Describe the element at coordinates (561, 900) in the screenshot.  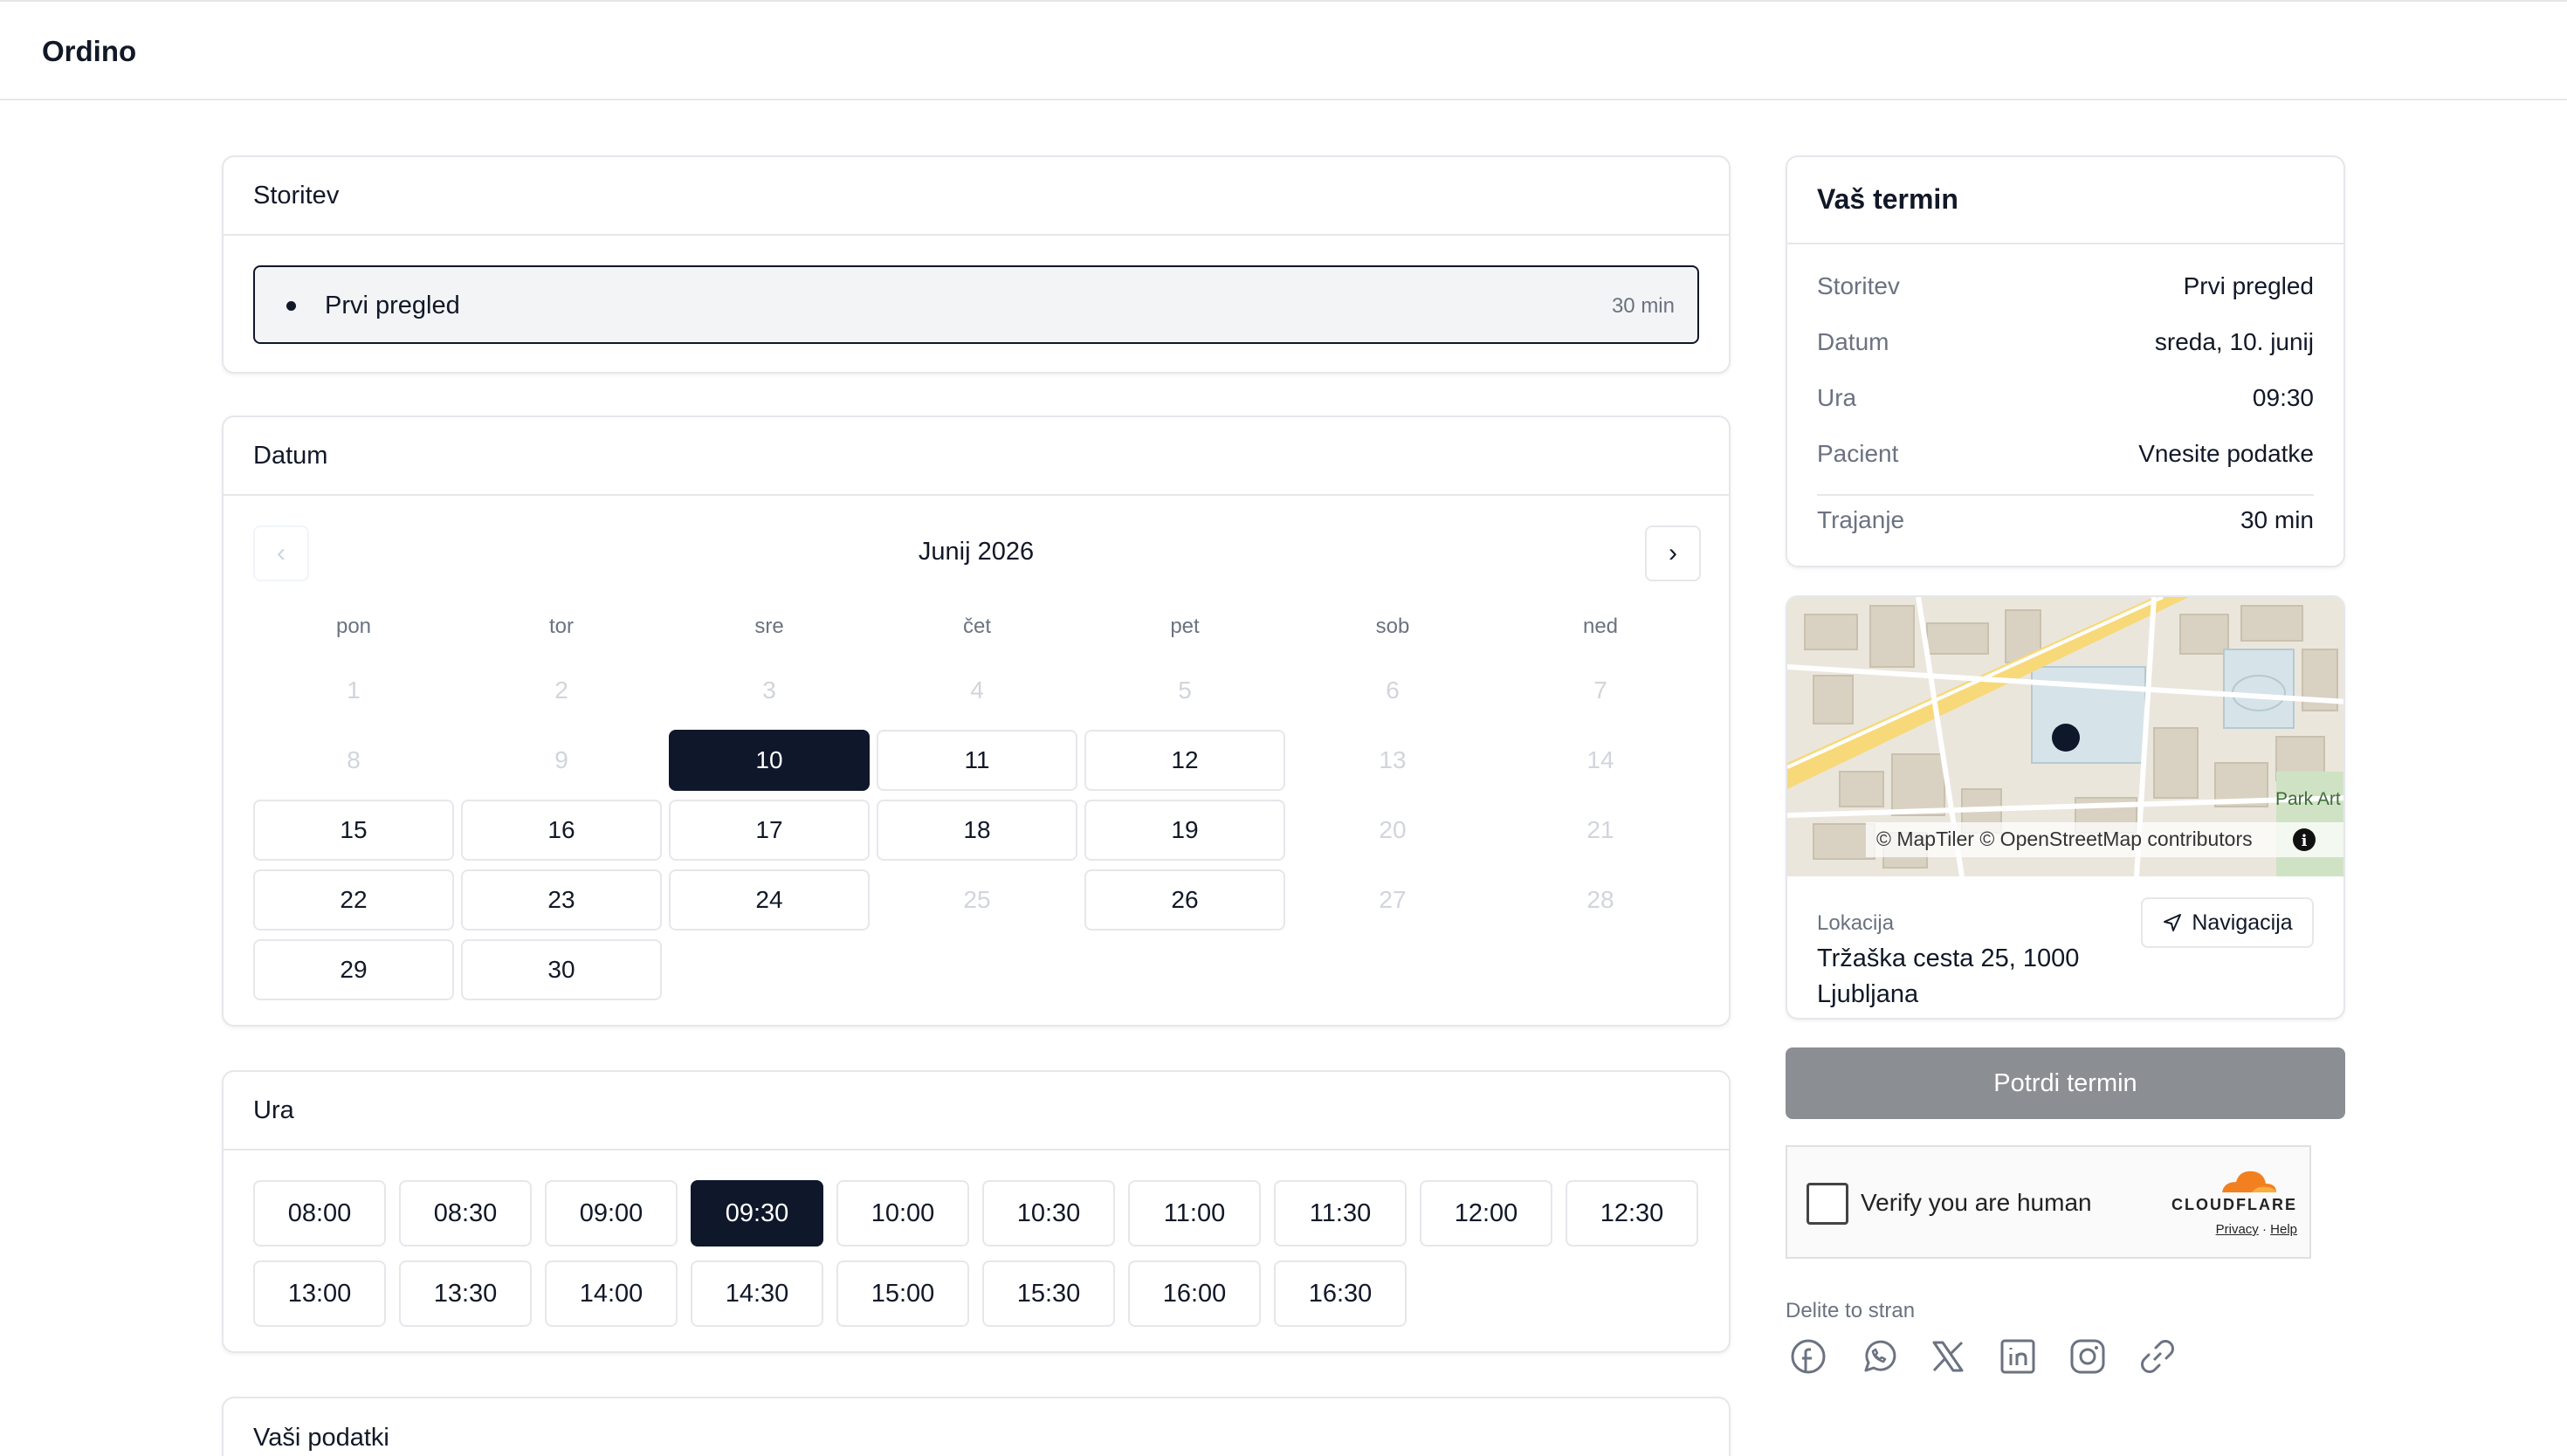
I see `calendar-day-23: 23` at that location.